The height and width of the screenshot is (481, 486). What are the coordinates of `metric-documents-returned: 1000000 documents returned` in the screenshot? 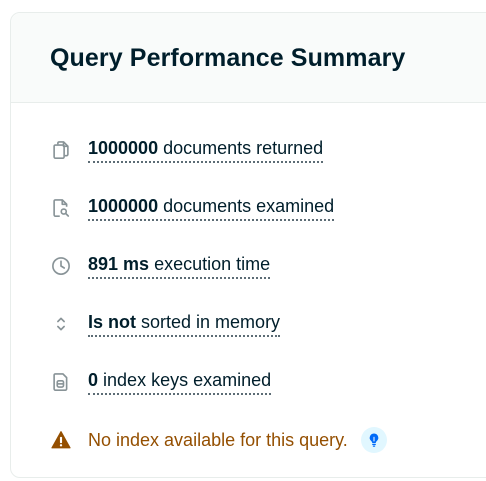 It's located at (248, 150).